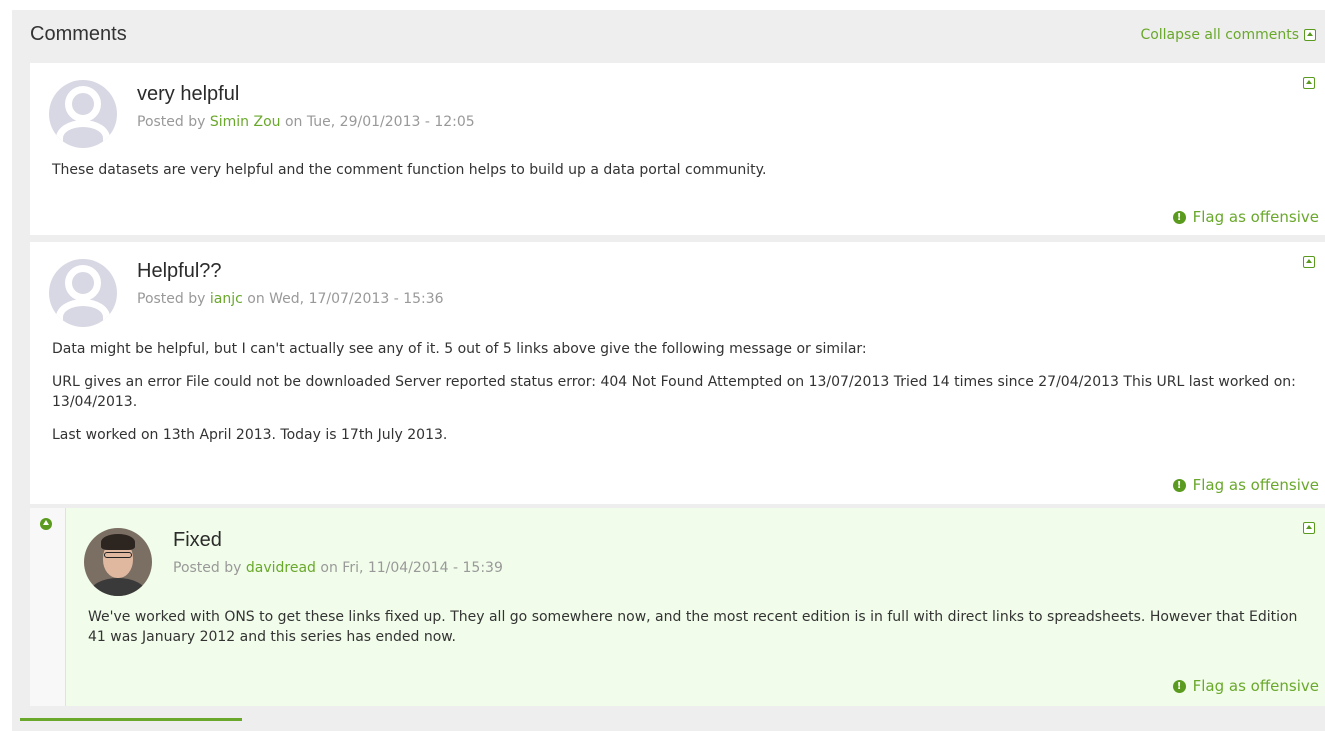 This screenshot has height=731, width=1325. I want to click on avatar, so click(118, 562).